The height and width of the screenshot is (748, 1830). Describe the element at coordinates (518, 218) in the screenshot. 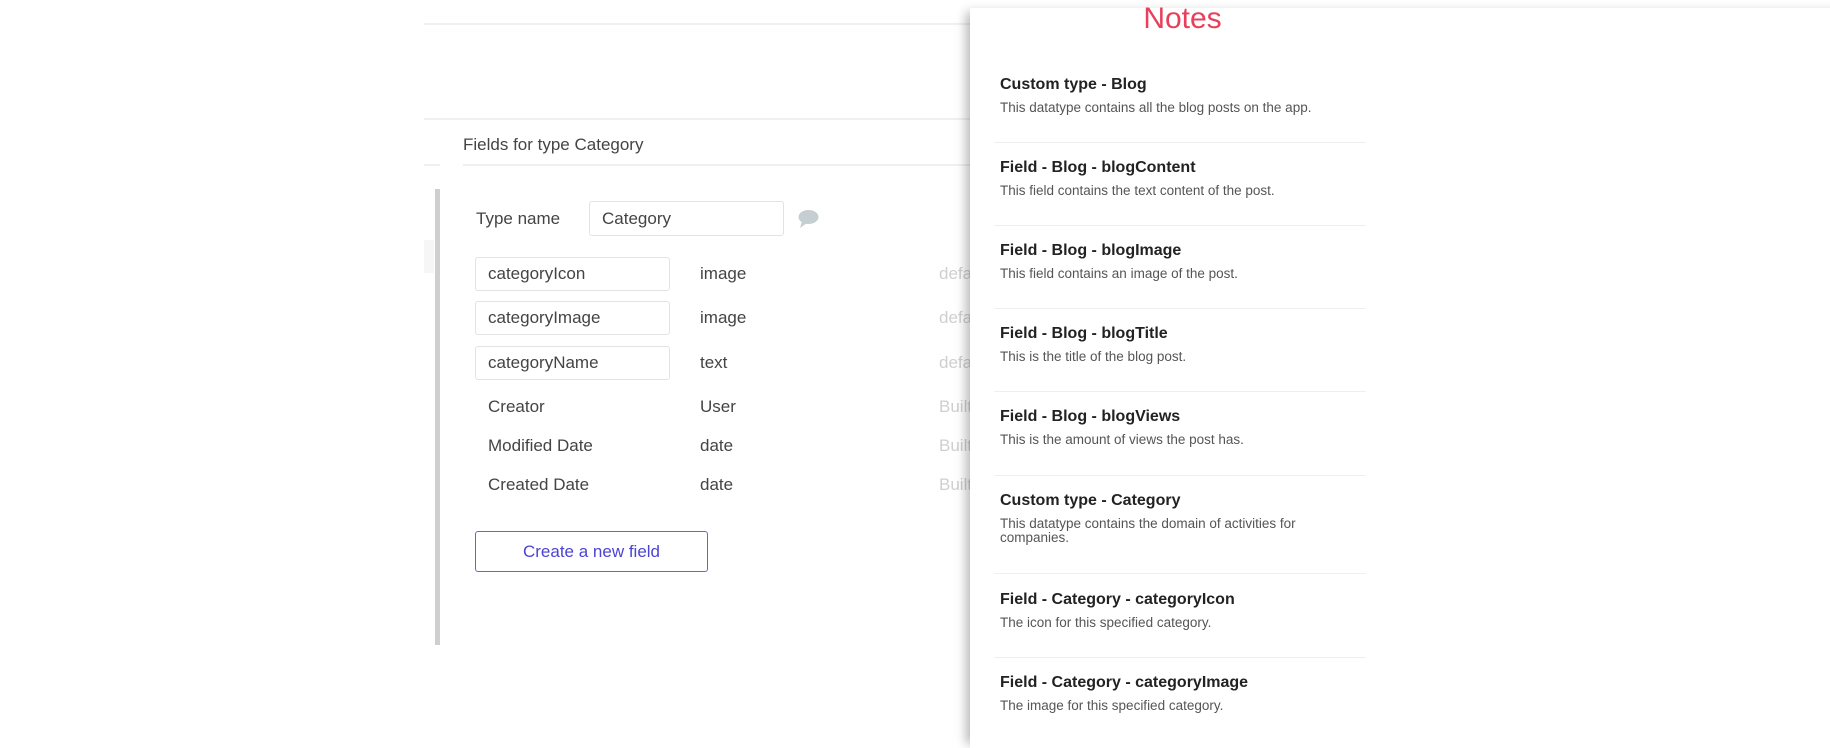

I see `type-name-label: Type name` at that location.